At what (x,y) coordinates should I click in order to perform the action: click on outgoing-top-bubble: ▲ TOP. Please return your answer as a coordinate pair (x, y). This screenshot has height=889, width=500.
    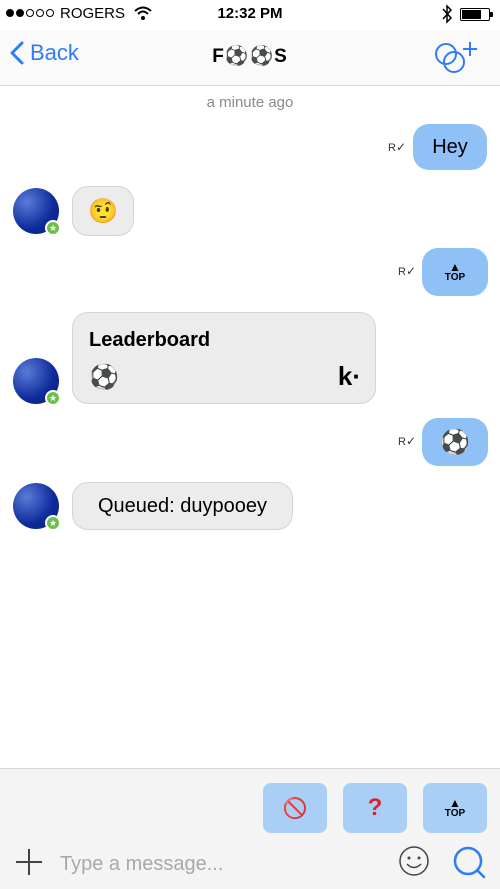
    Looking at the image, I should click on (455, 272).